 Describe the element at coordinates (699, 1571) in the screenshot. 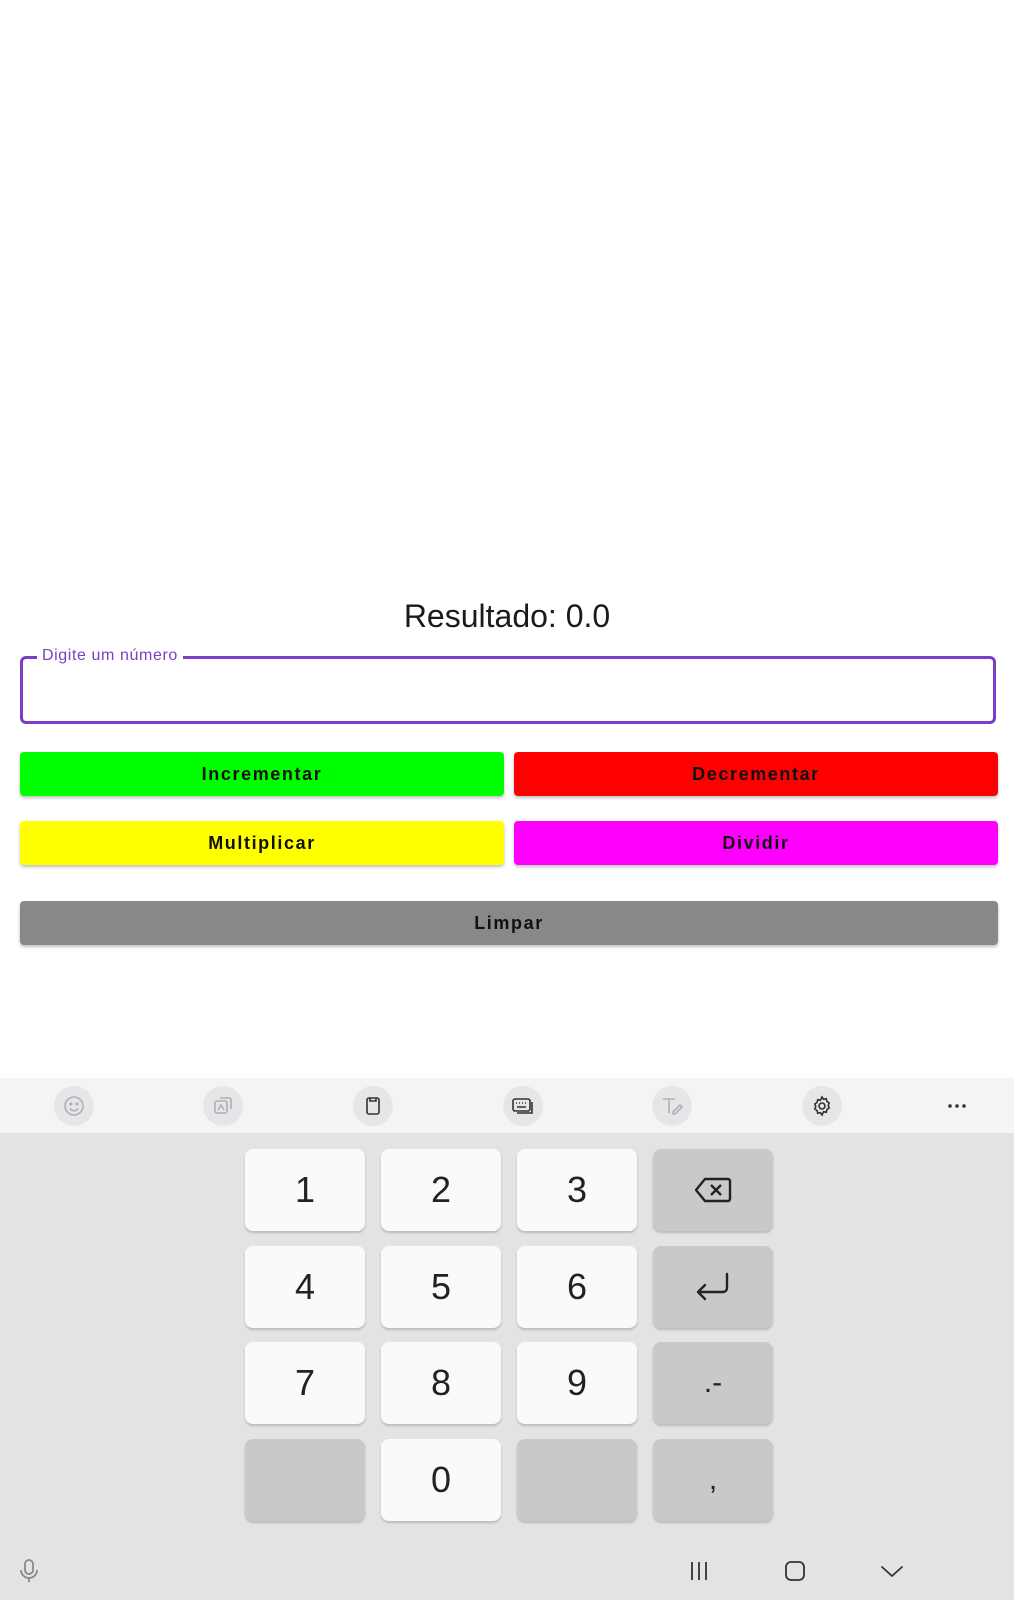

I see `recent-apps-icon` at that location.